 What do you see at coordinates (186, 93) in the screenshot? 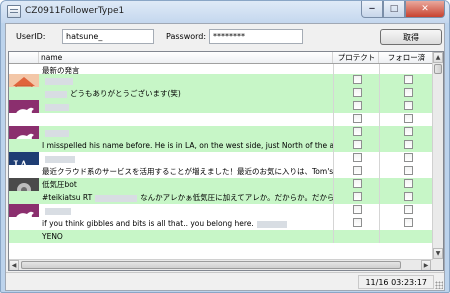
I see `row-text: どうもありがとうございます(笑)` at bounding box center [186, 93].